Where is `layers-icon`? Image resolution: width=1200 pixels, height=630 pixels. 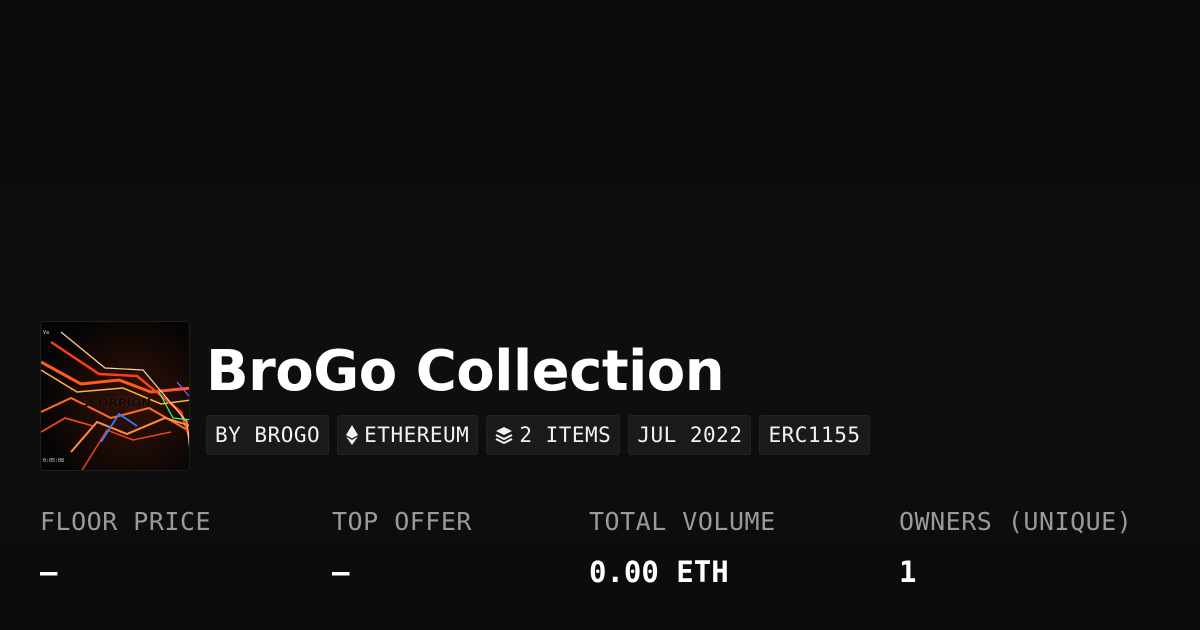 layers-icon is located at coordinates (504, 435).